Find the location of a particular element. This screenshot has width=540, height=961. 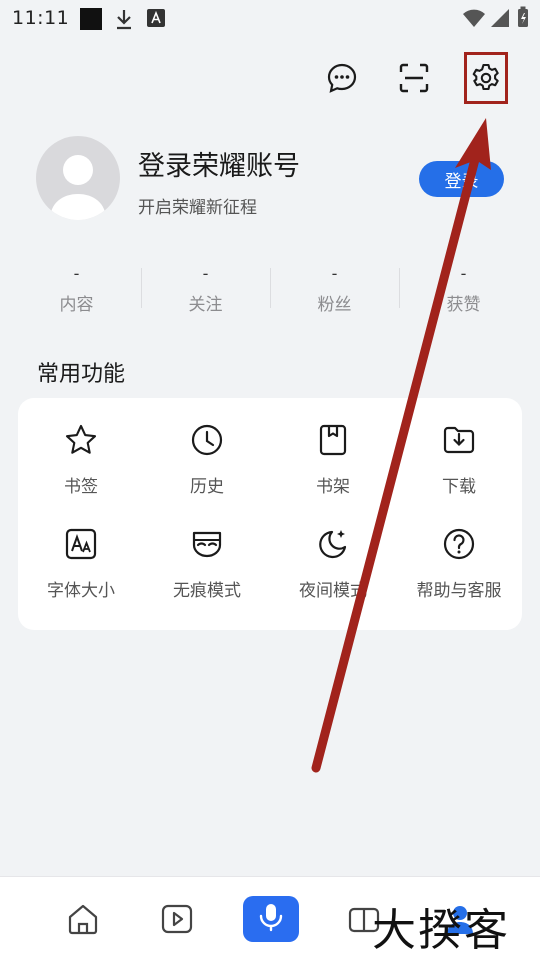

microphone-icon is located at coordinates (271, 919).